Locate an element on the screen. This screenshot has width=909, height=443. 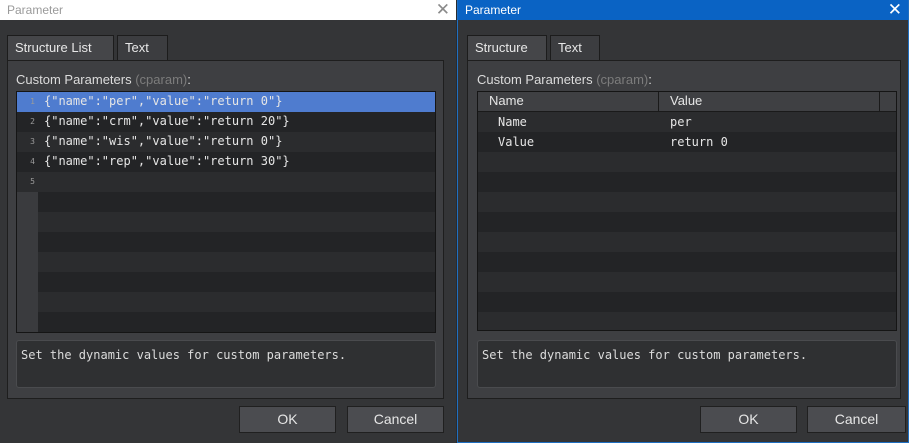
editor-line: 4 {"name":"rep","value":"return 30"} is located at coordinates (226, 162).